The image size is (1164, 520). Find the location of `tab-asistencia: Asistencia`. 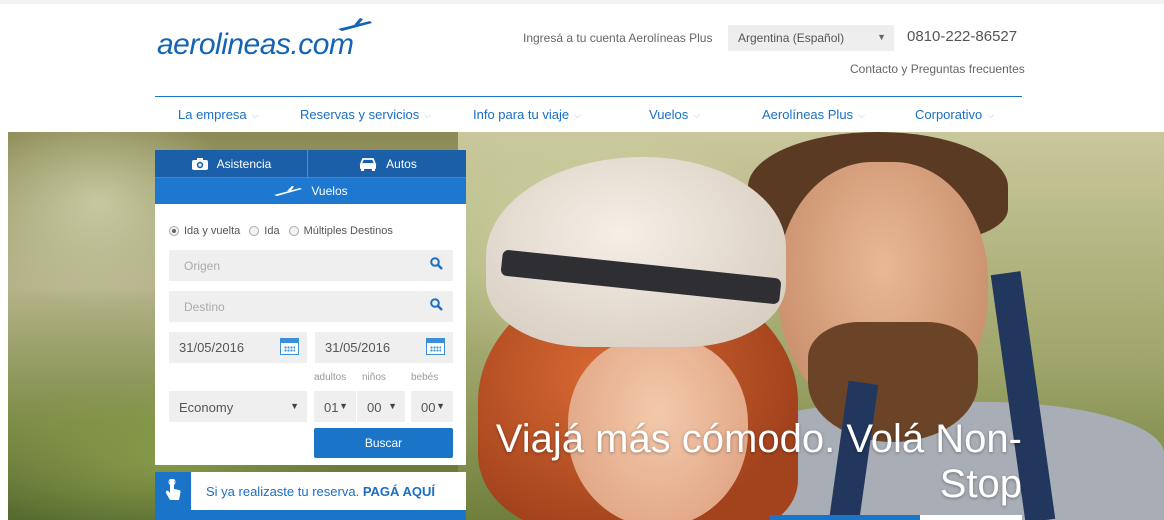

tab-asistencia: Asistencia is located at coordinates (231, 163).